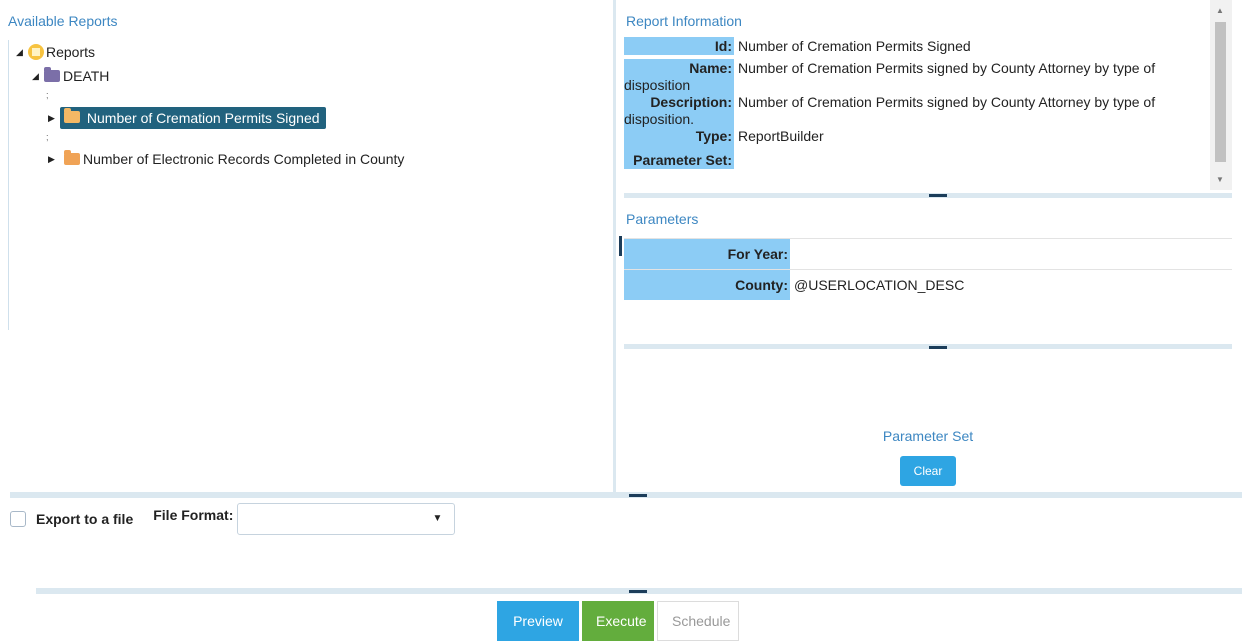 Image resolution: width=1242 pixels, height=641 pixels. I want to click on scroll-thumb, so click(1220, 92).